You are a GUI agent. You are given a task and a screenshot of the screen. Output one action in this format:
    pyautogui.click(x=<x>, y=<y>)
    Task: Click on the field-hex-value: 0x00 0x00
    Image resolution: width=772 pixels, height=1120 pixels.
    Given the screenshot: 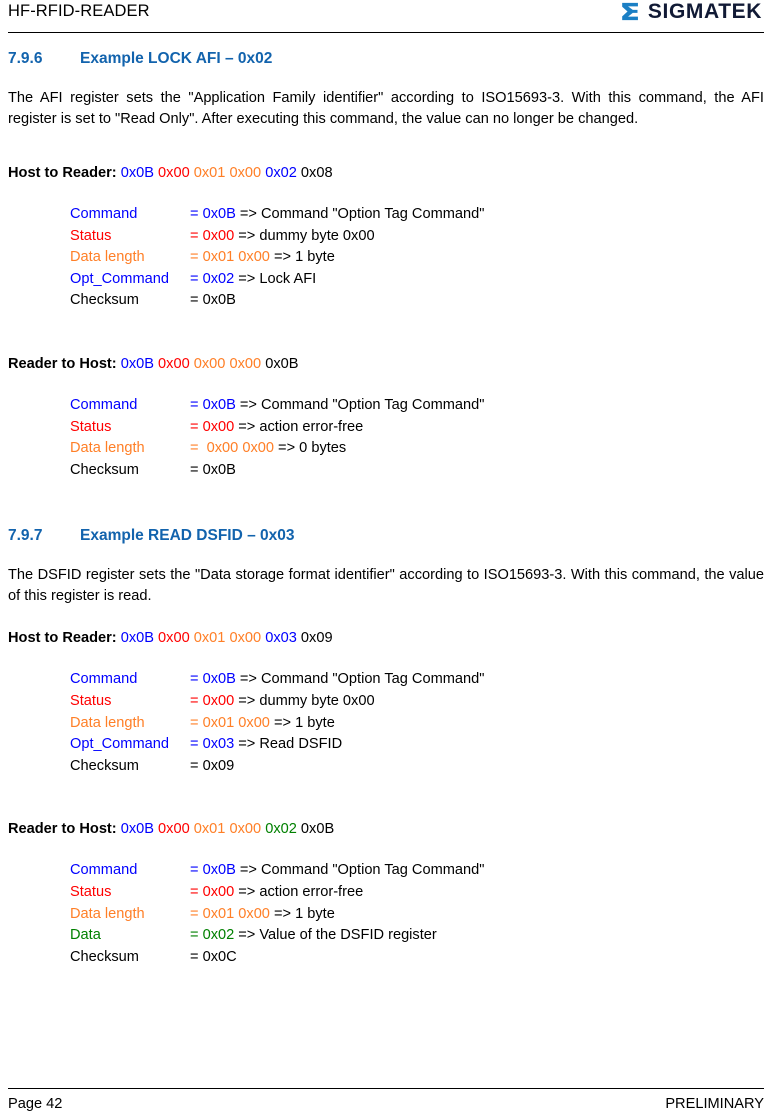 What is the action you would take?
    pyautogui.click(x=240, y=448)
    